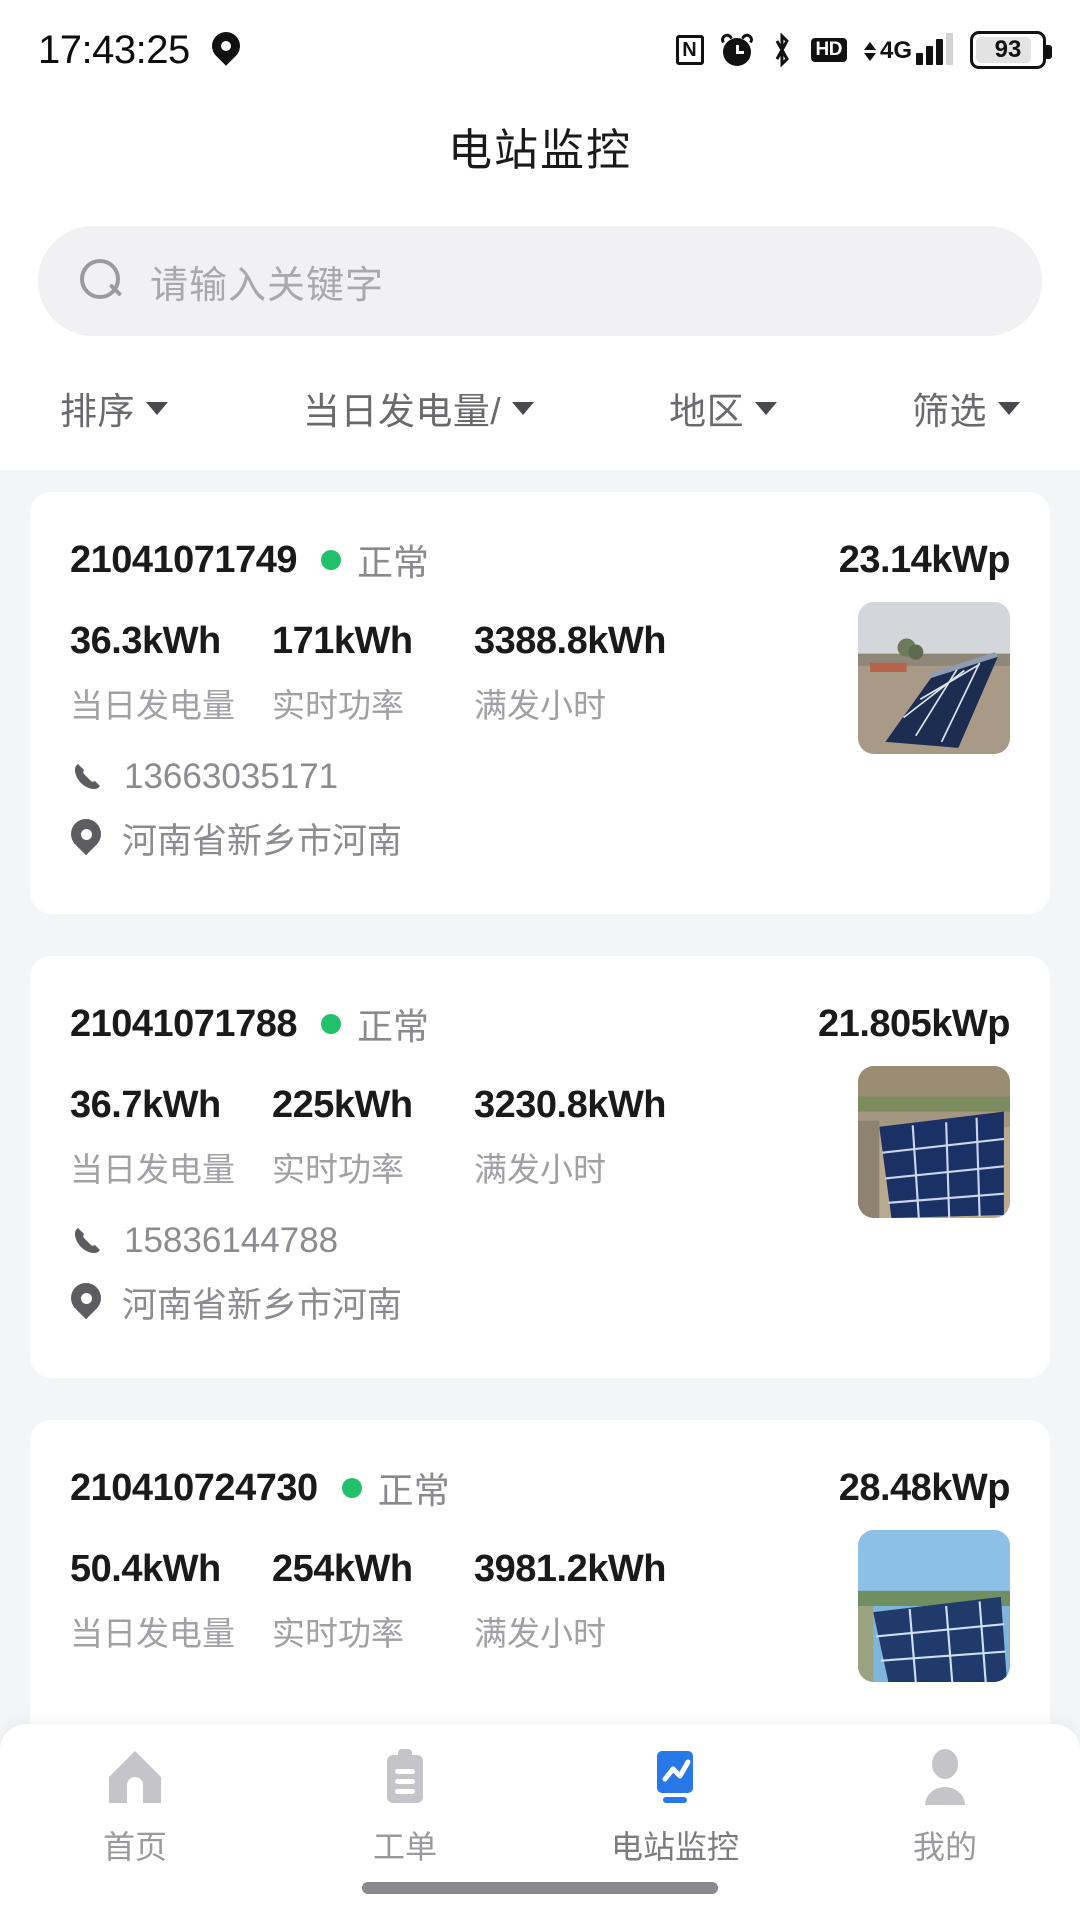 This screenshot has height=1920, width=1080. Describe the element at coordinates (604, 1137) in the screenshot. I see `metric-full-hours: 3230.8kWh 满发小时` at that location.